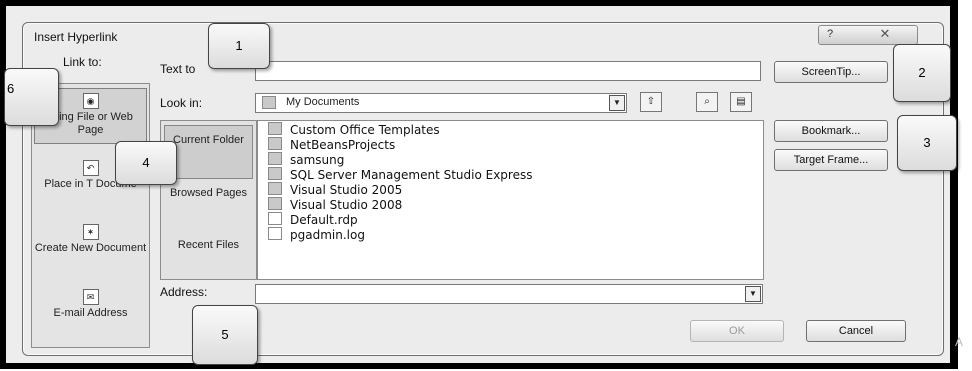 Image resolution: width=972 pixels, height=371 pixels. I want to click on callout-2: 2, so click(922, 73).